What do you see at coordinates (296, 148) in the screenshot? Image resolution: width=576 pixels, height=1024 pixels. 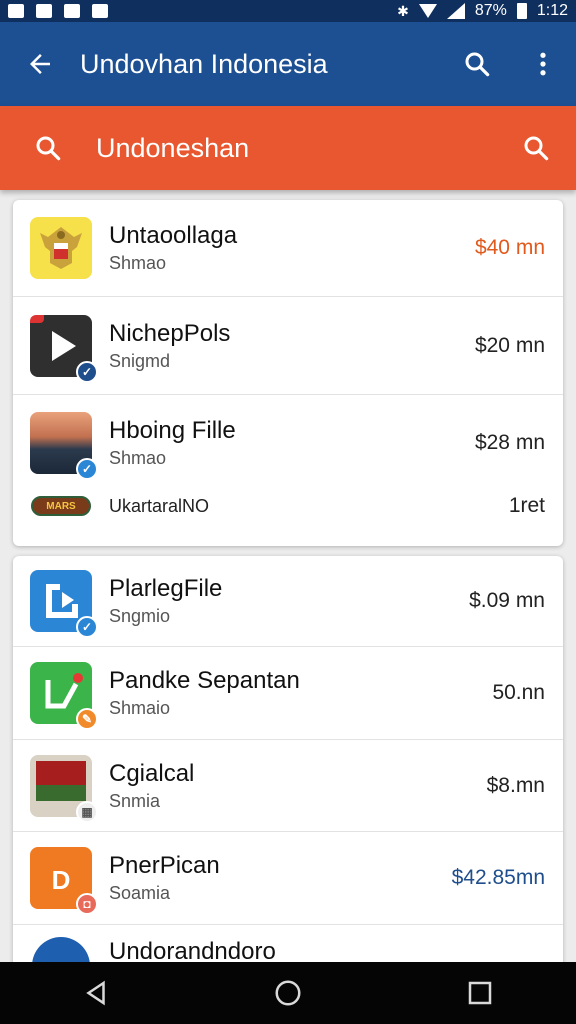 I see `search-query: Undoneshan` at bounding box center [296, 148].